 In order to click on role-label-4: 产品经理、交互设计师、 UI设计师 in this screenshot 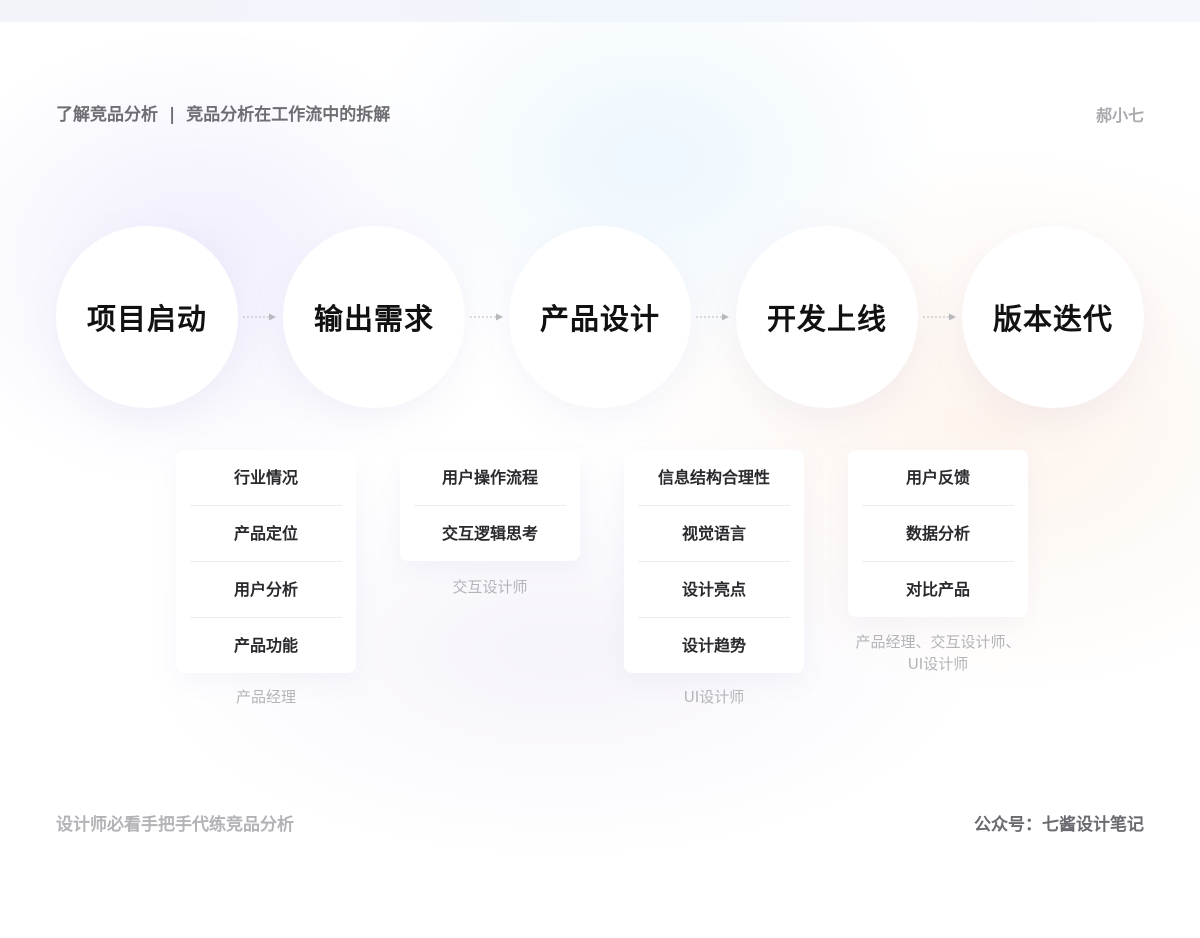, I will do `click(938, 653)`.